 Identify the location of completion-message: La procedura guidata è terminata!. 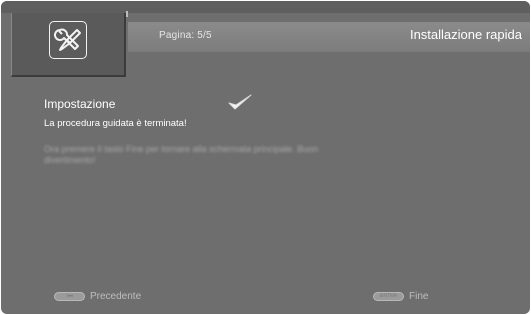
(115, 123).